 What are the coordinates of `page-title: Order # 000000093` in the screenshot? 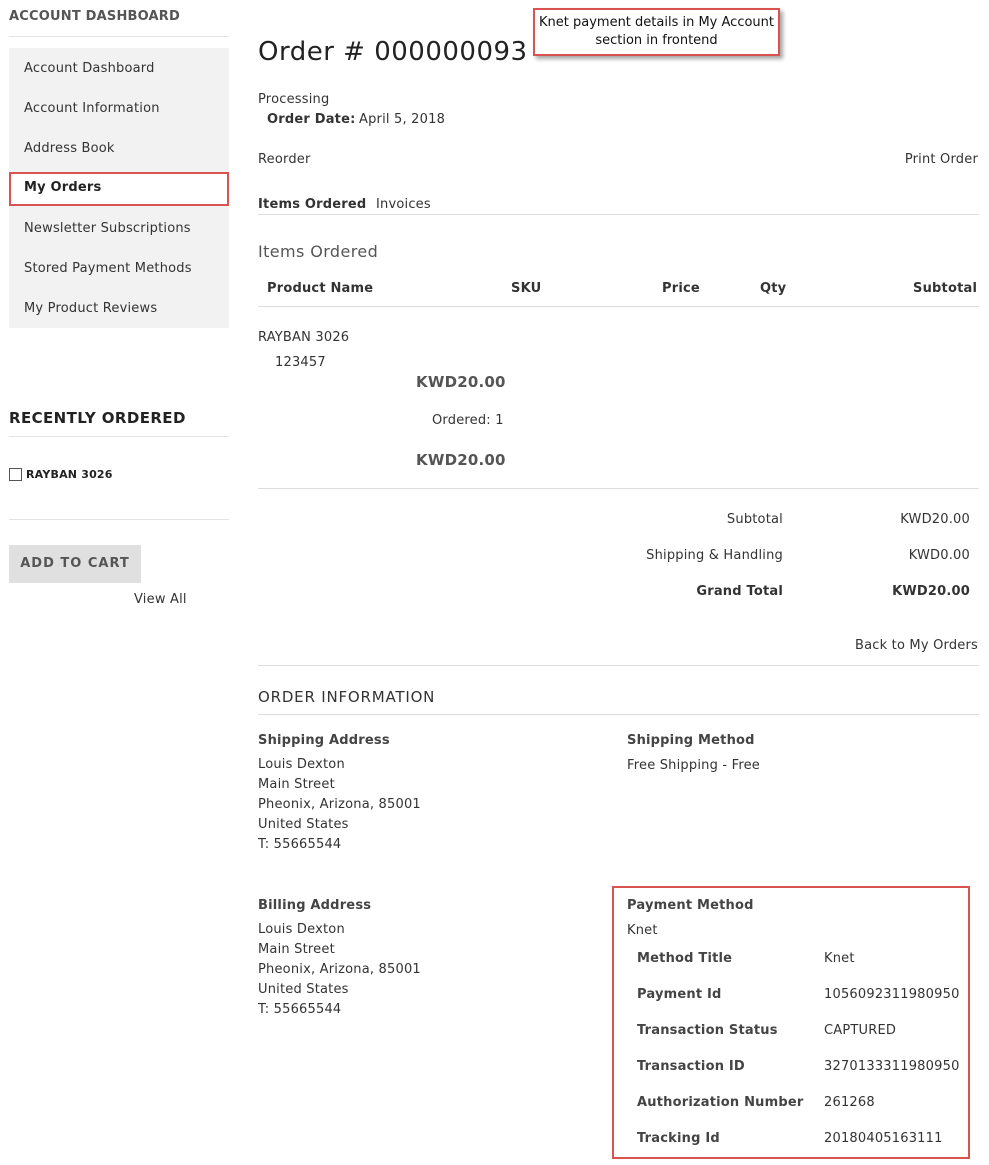 It's located at (393, 52).